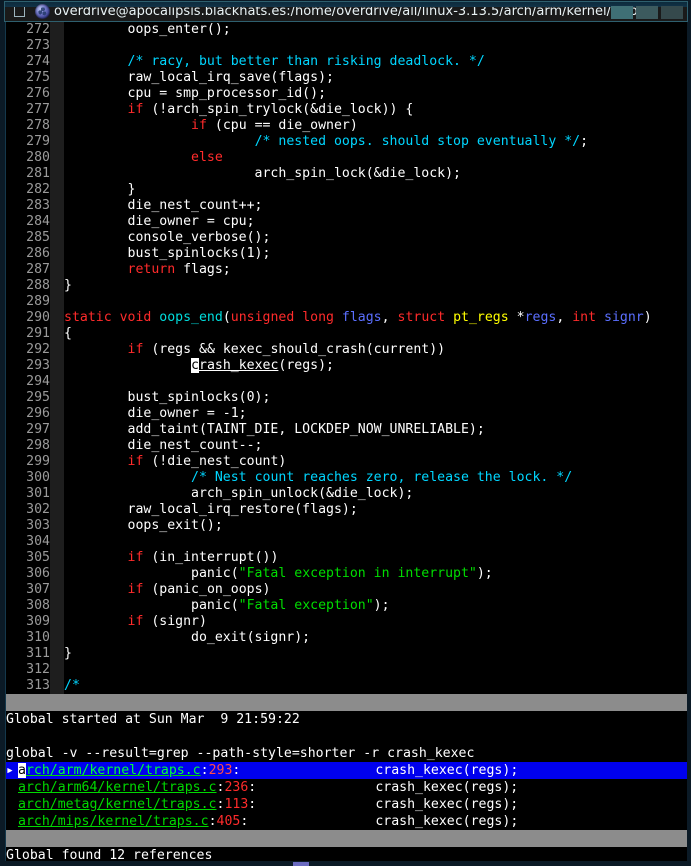  I want to click on minimize-button, so click(622, 12).